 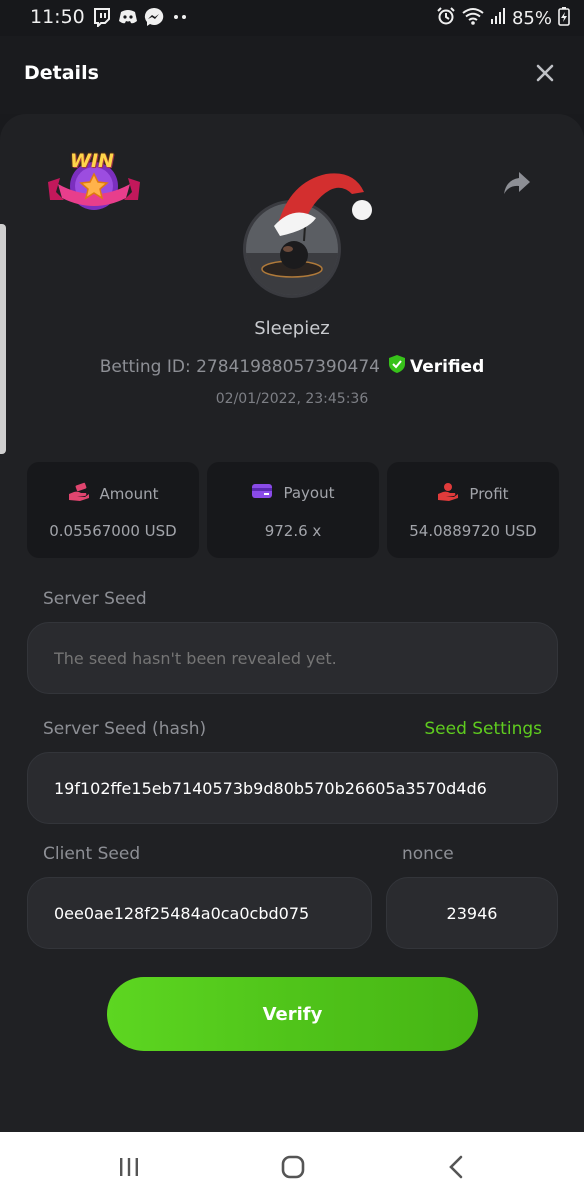 I want to click on wifi-icon, so click(x=473, y=18).